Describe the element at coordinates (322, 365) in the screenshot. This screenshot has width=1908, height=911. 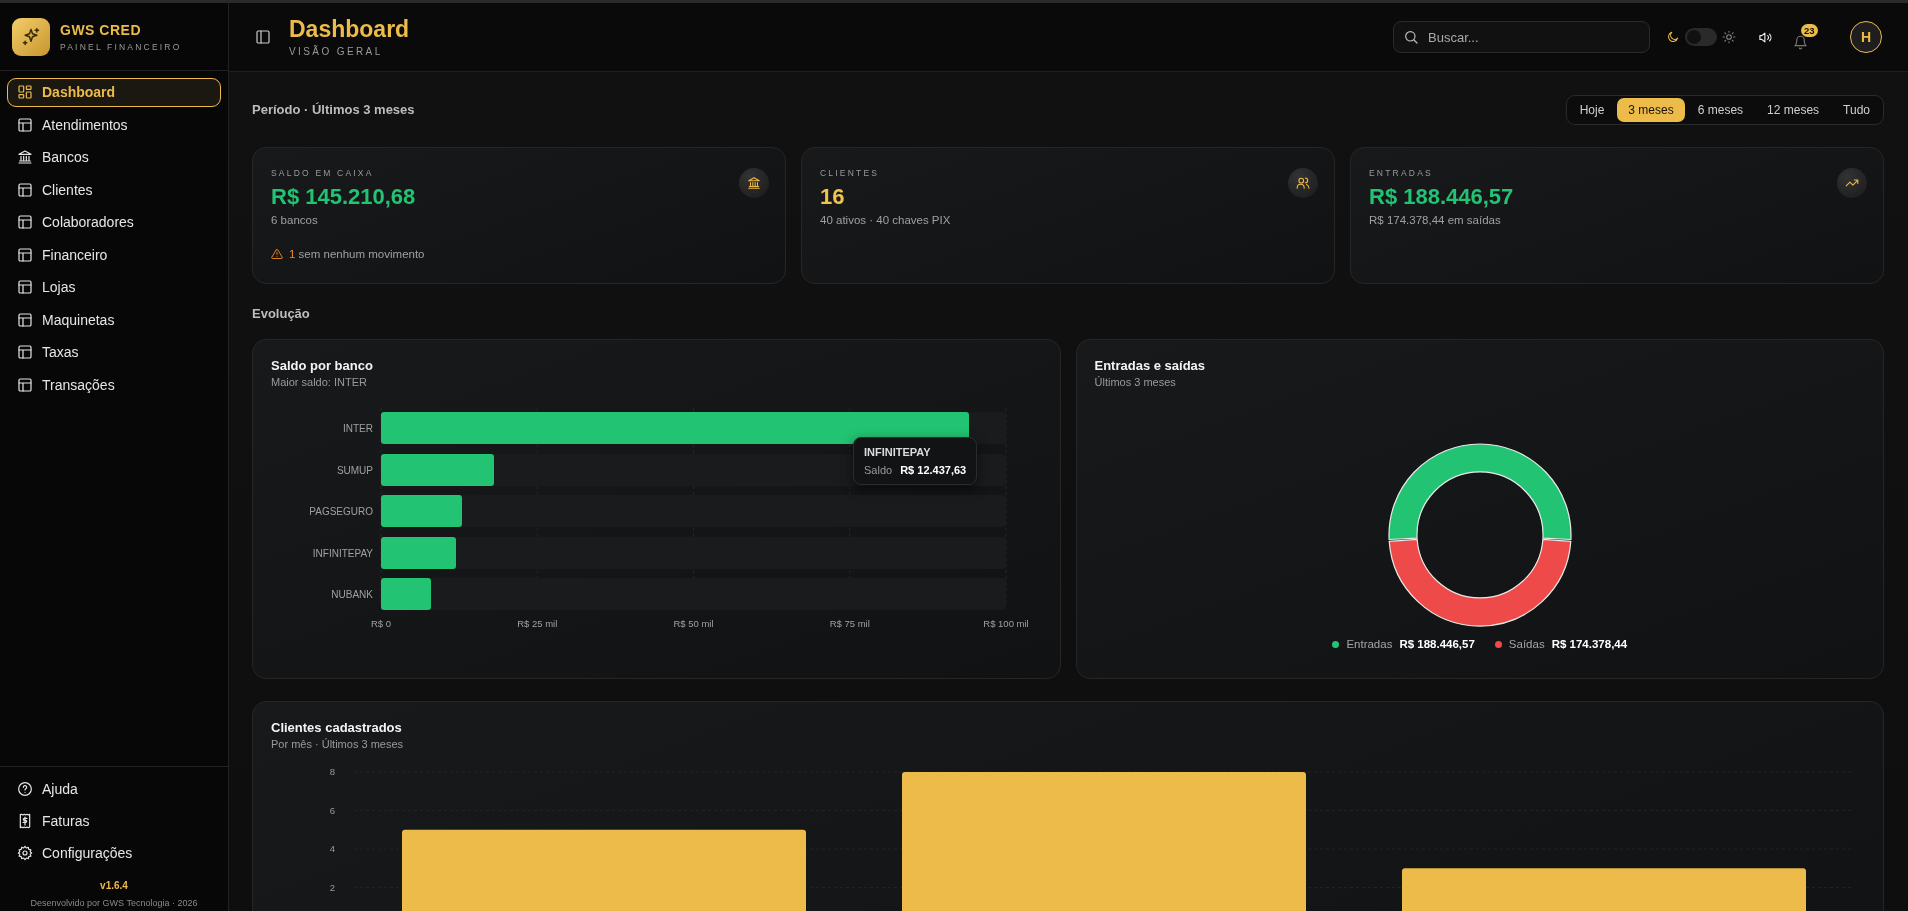
I see `chart-title: Saldo por banco` at that location.